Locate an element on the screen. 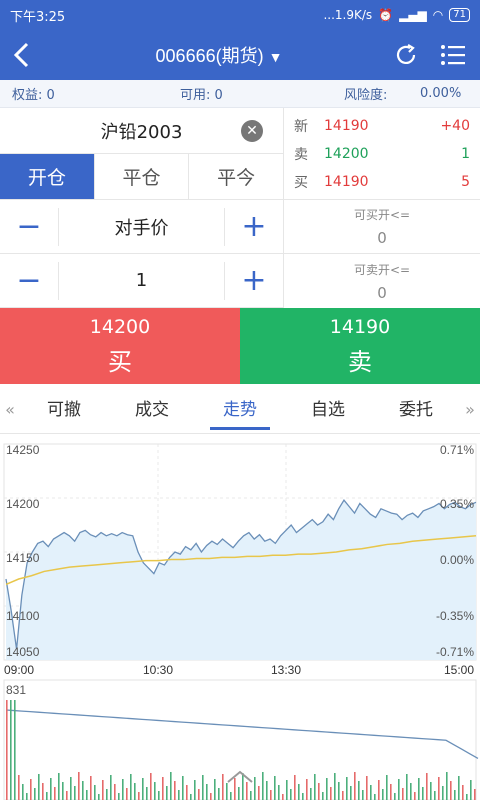 This screenshot has height=804, width=480. tab-cancelable: 可撤 is located at coordinates (64, 410).